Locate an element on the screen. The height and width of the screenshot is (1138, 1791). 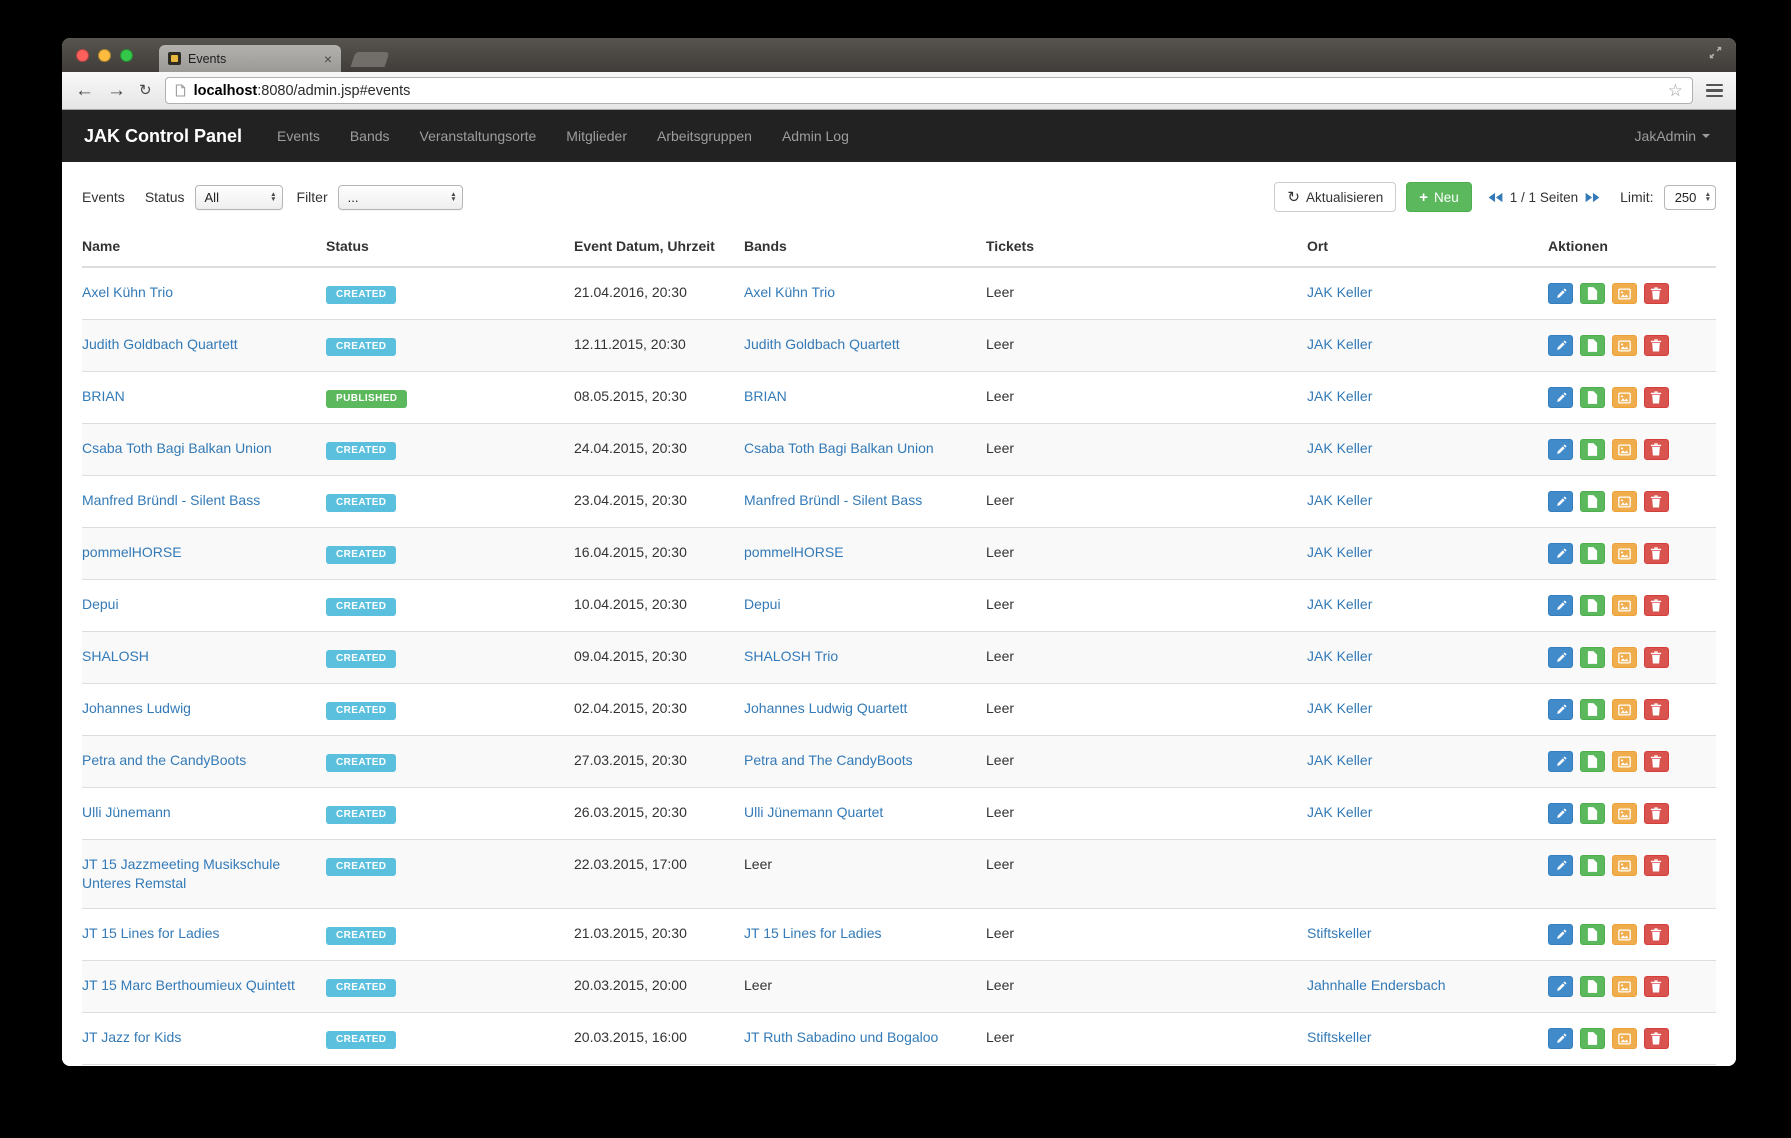
event-bands: SHALOSH Trio is located at coordinates (791, 656).